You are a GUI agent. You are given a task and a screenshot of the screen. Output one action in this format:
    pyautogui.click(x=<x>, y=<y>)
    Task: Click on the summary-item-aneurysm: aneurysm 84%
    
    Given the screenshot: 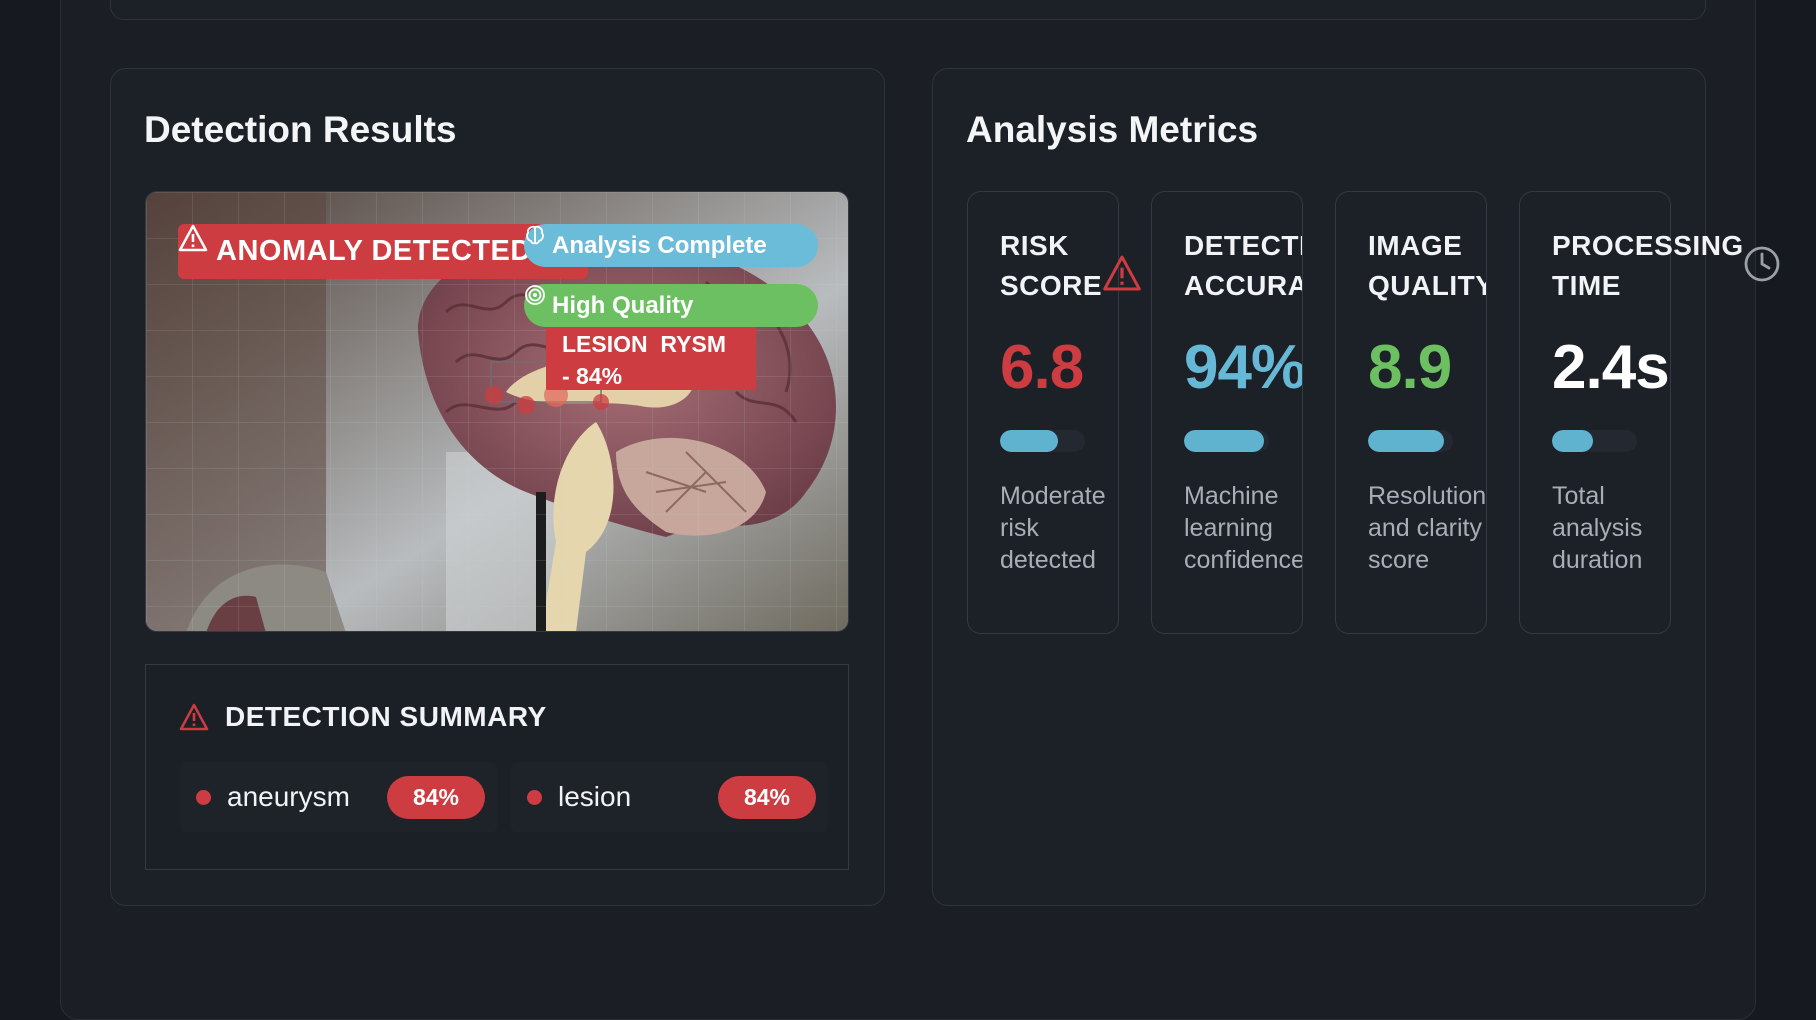 What is the action you would take?
    pyautogui.click(x=338, y=797)
    